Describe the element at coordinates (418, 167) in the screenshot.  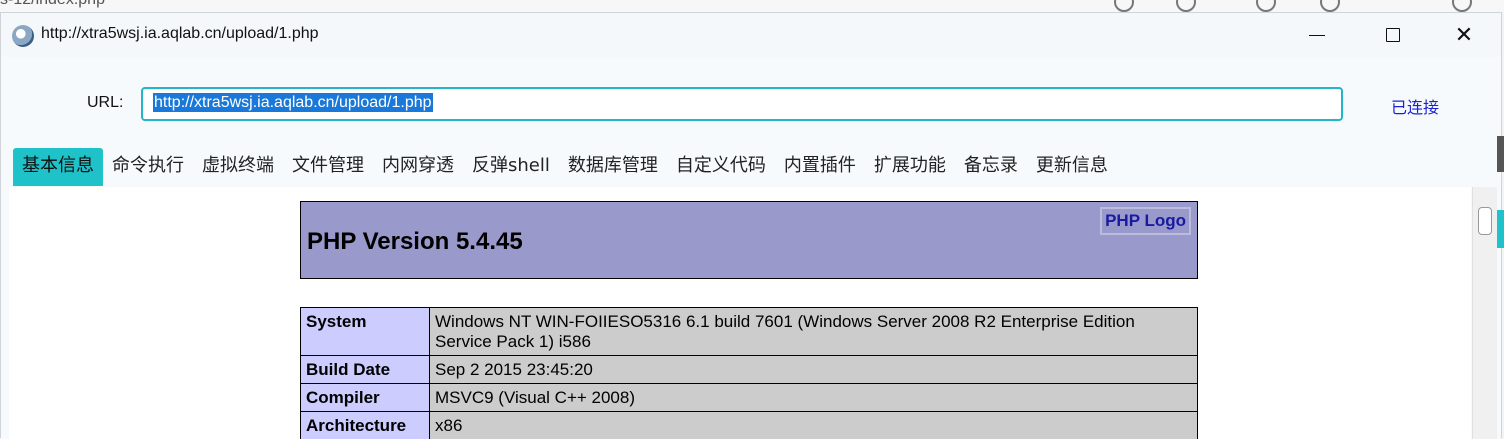
I see `tab-intranet-tunnel: 内网穿透` at that location.